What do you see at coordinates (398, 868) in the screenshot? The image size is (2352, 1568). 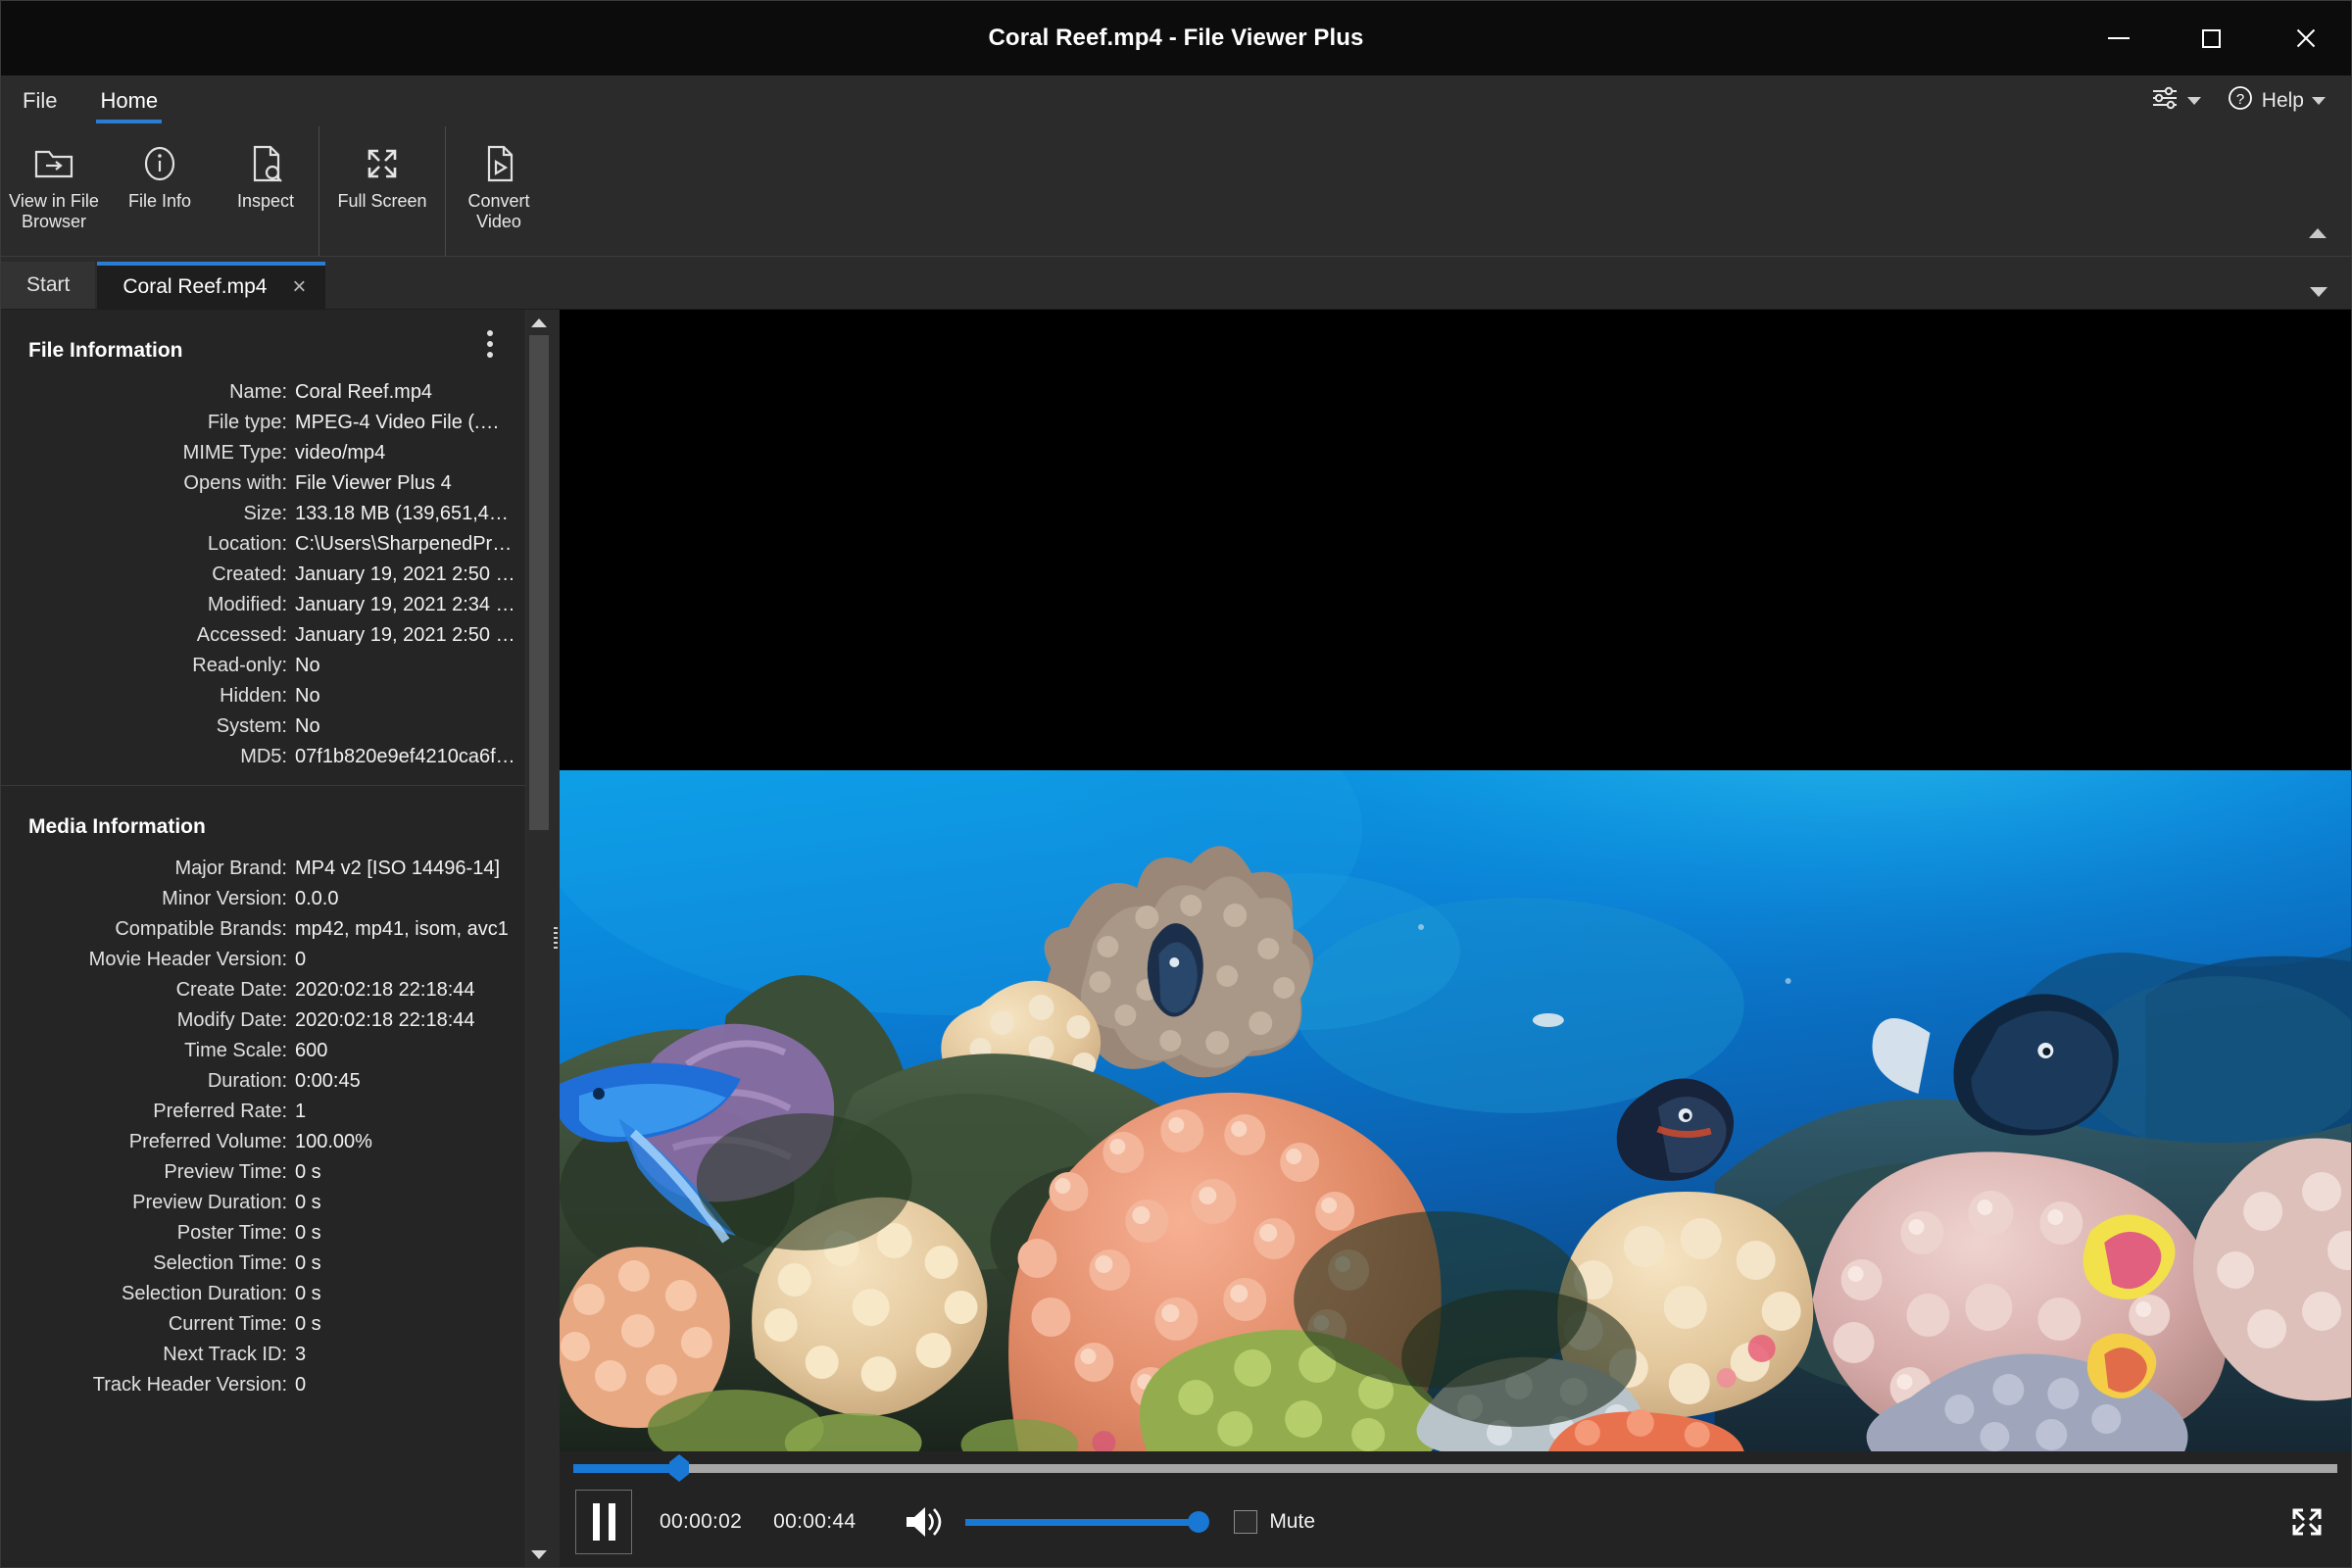 I see `row-value: MP4 v2 [ISO 14496-14]` at bounding box center [398, 868].